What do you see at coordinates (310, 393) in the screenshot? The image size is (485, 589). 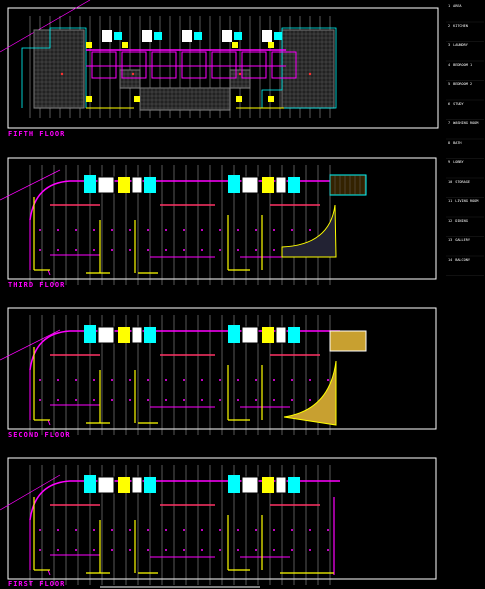 I see `curved-balcony` at bounding box center [310, 393].